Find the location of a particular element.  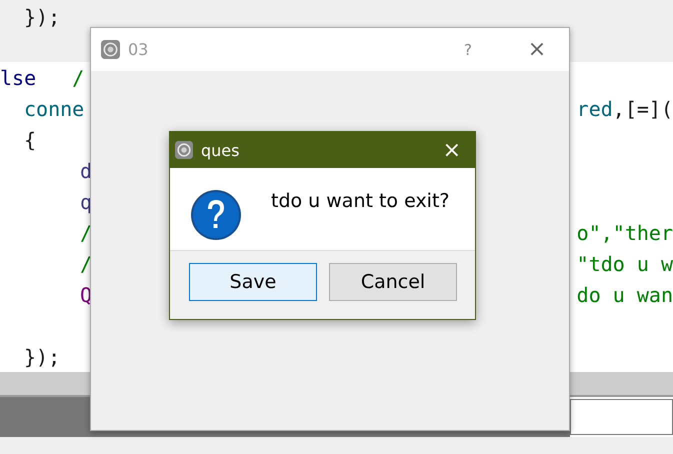

code-text: ,[=]( is located at coordinates (642, 108).